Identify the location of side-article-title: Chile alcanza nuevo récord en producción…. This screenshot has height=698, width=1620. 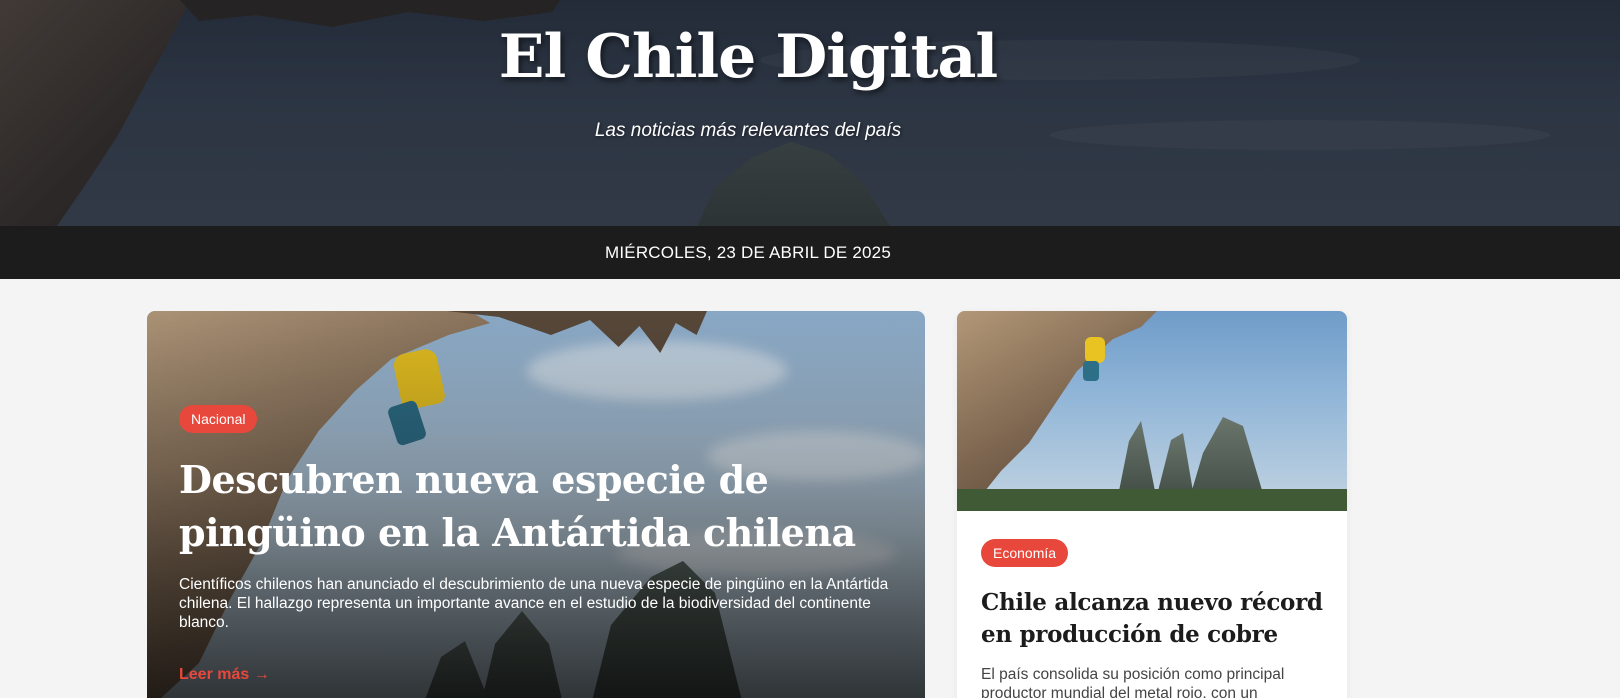
(1152, 619).